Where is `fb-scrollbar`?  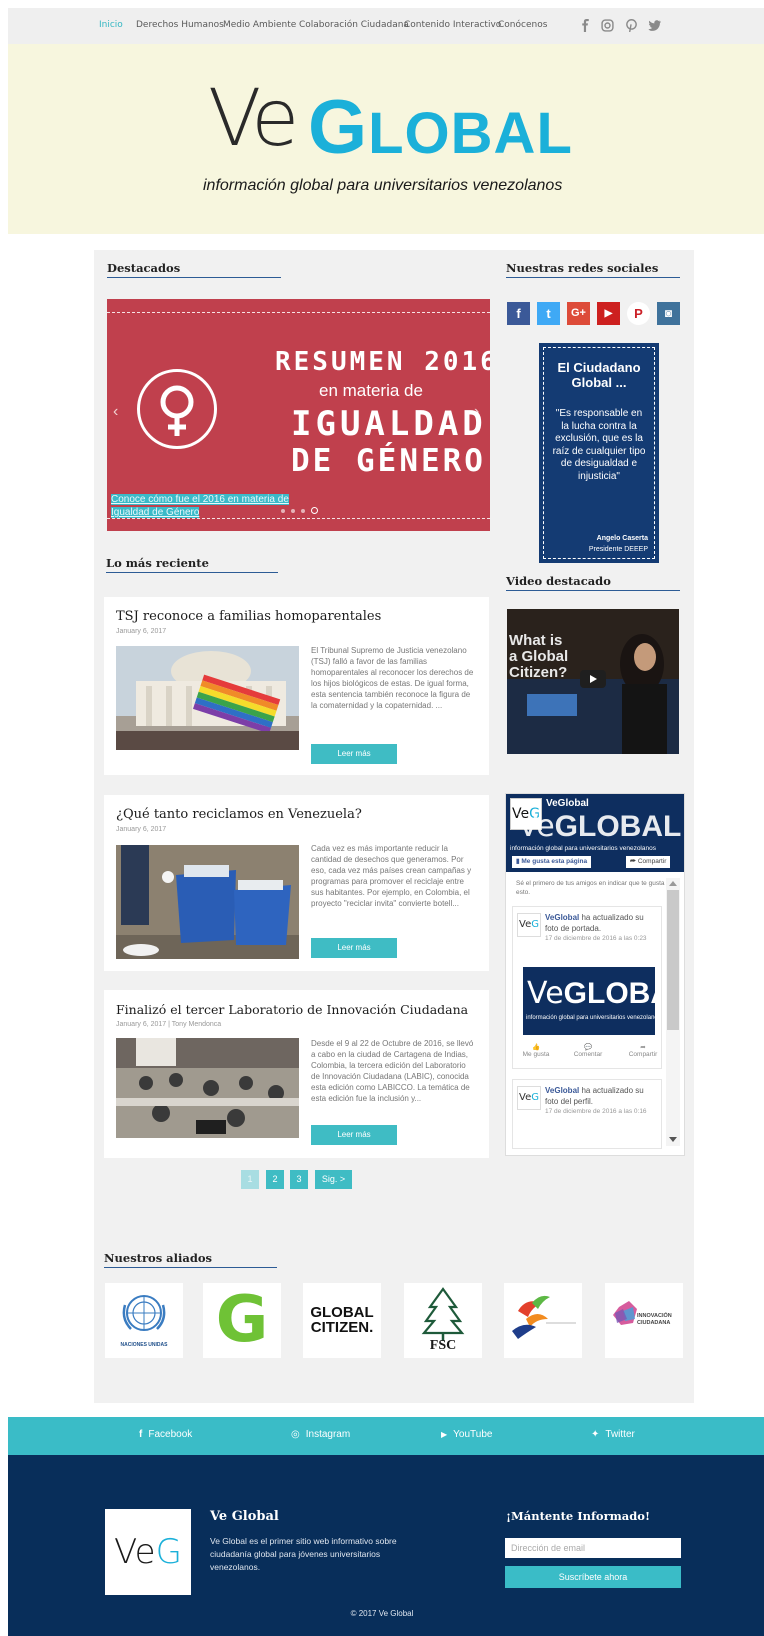 fb-scrollbar is located at coordinates (673, 1012).